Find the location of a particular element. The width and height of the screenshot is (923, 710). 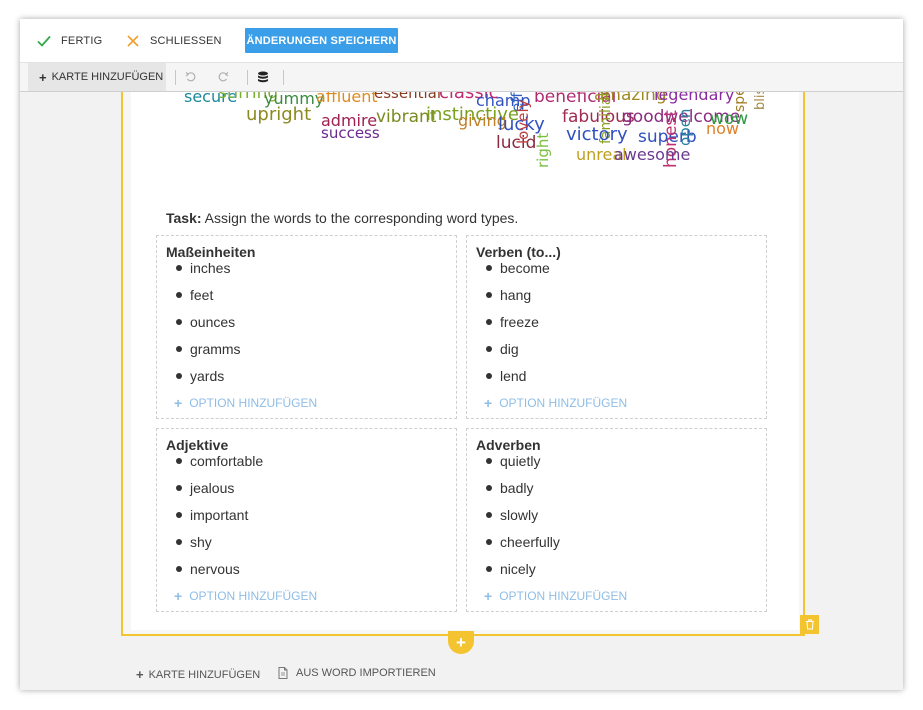

delete-card-button is located at coordinates (809, 624).